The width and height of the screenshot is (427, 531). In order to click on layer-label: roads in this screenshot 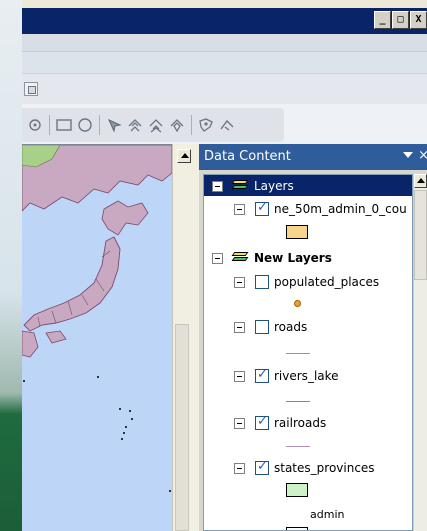, I will do `click(291, 327)`.